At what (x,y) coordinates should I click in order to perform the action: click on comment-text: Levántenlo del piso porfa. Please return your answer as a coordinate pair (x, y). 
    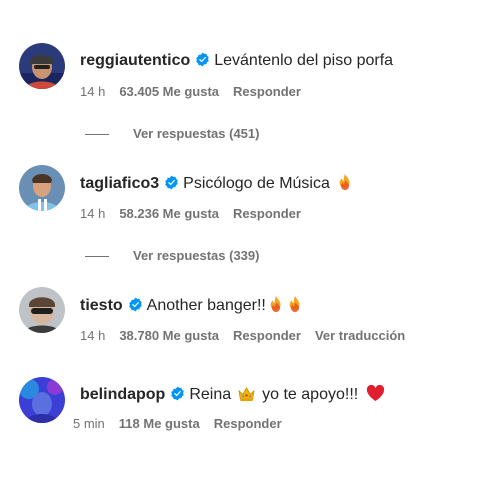
    Looking at the image, I should click on (304, 60).